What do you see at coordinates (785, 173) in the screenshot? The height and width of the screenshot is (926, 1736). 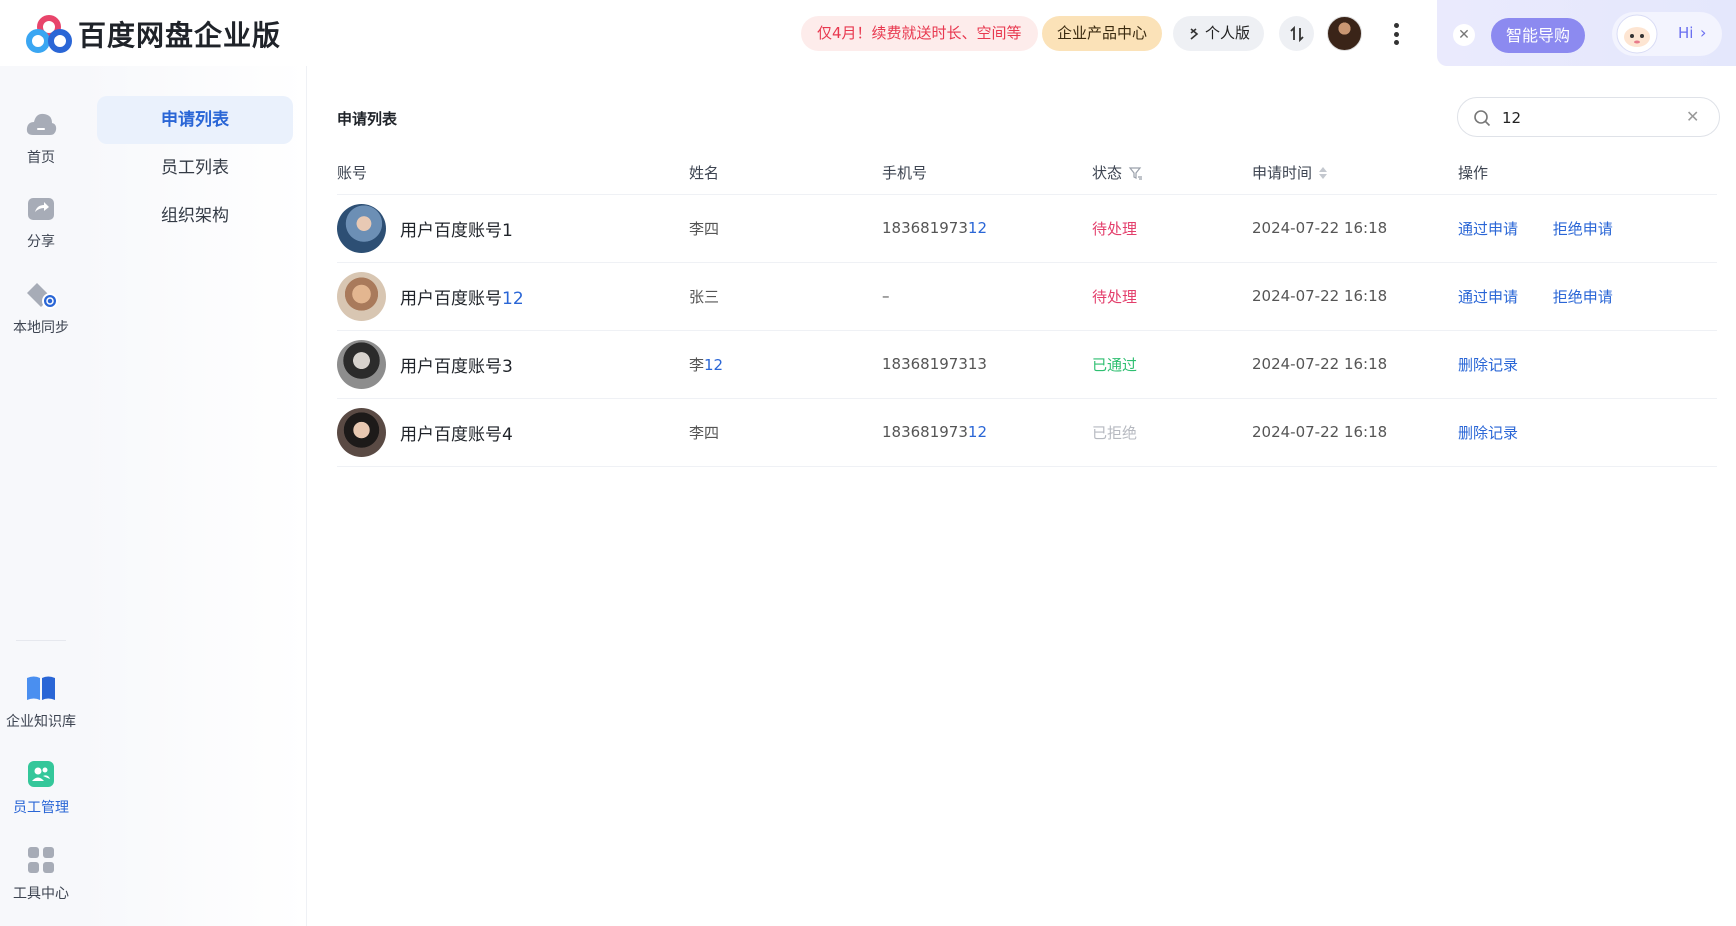 I see `column-header-name: 姓名` at bounding box center [785, 173].